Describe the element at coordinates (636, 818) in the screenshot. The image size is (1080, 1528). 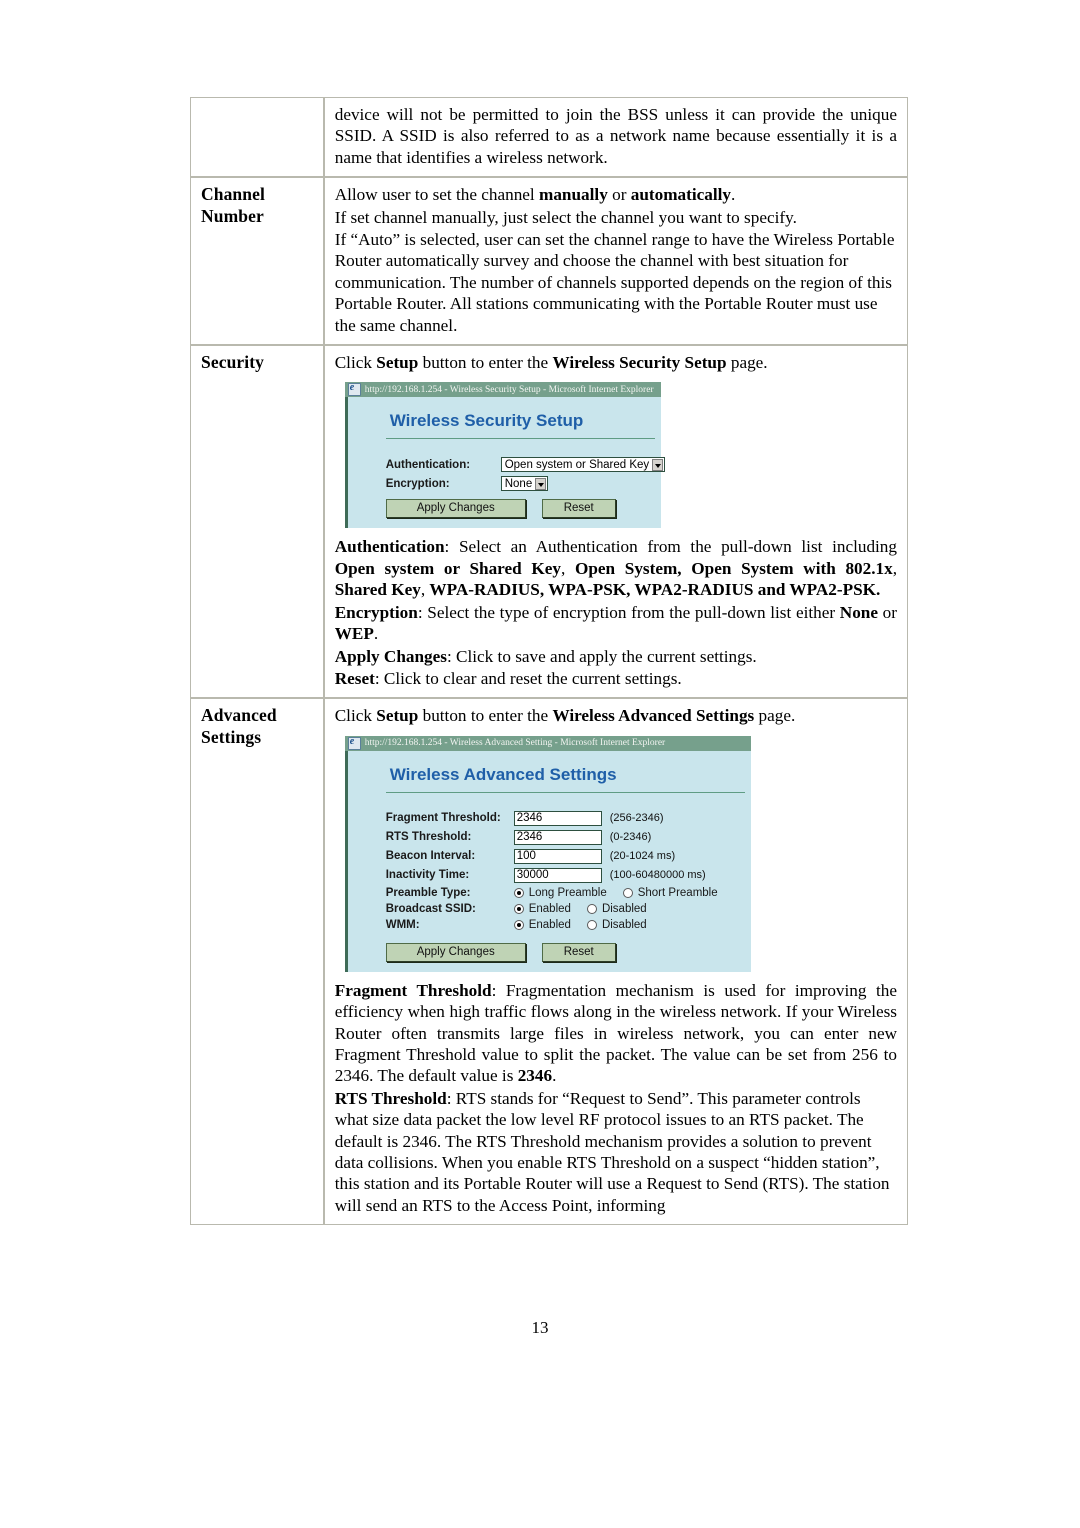
I see `fragment-threshold-range: (256-2346)` at that location.